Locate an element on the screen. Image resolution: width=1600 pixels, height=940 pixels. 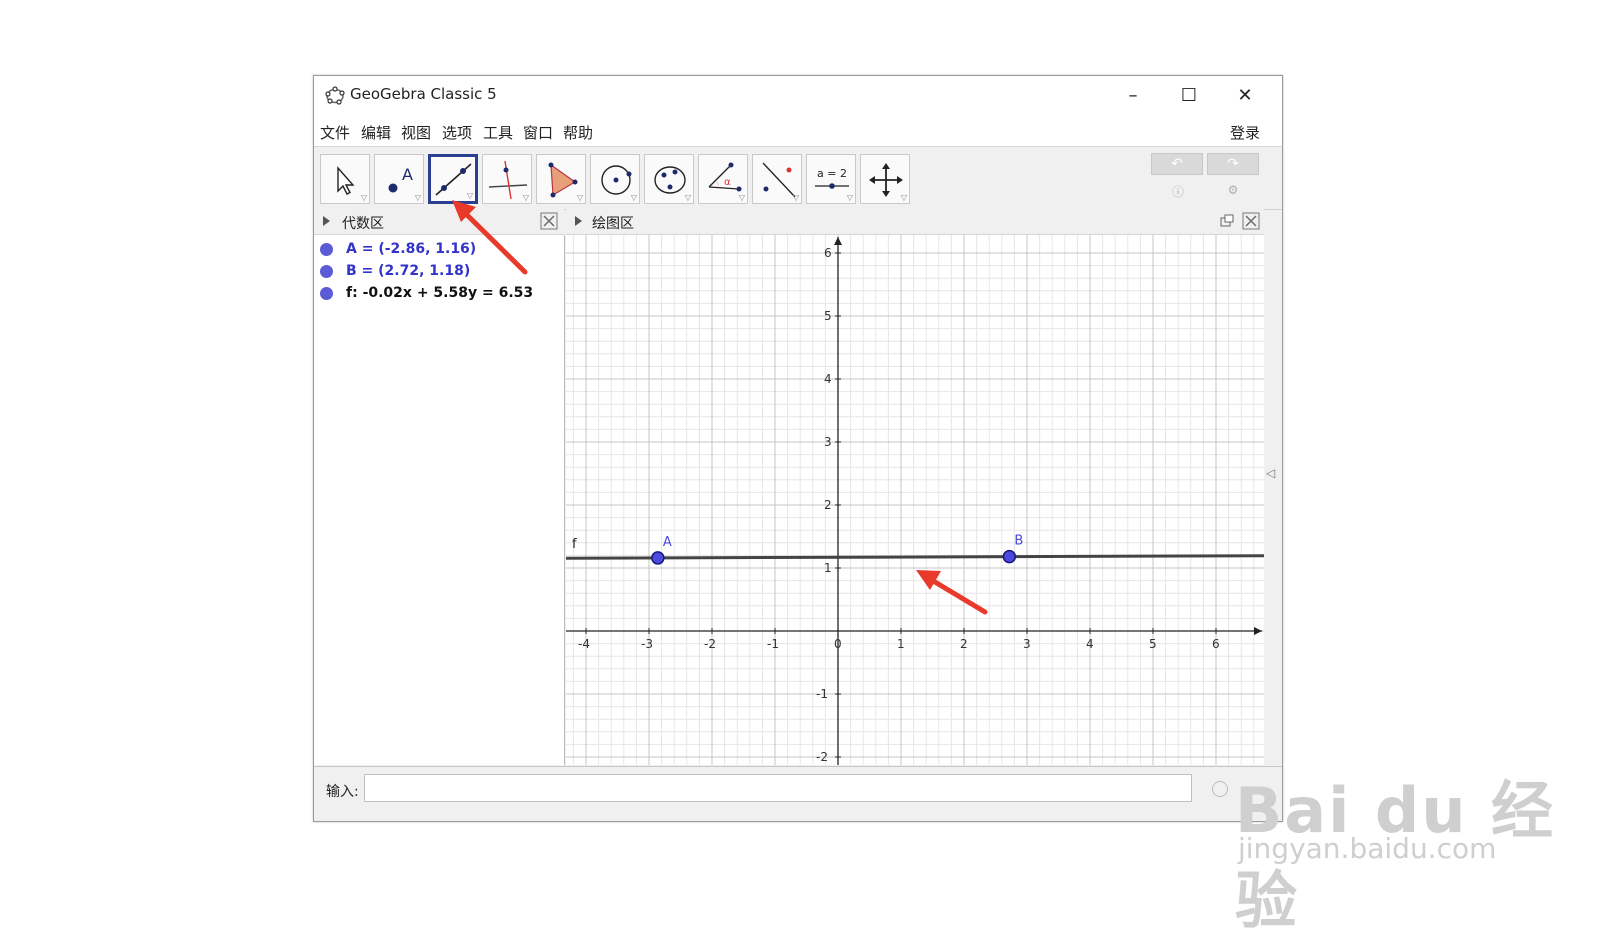
y-tick-label: 6 is located at coordinates (828, 253).